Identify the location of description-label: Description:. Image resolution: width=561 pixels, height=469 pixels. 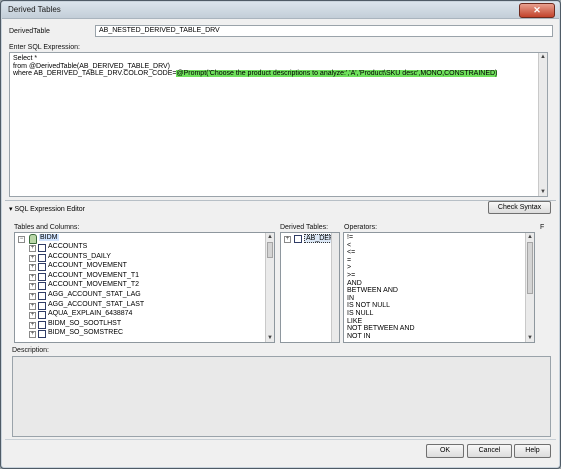
(30, 350).